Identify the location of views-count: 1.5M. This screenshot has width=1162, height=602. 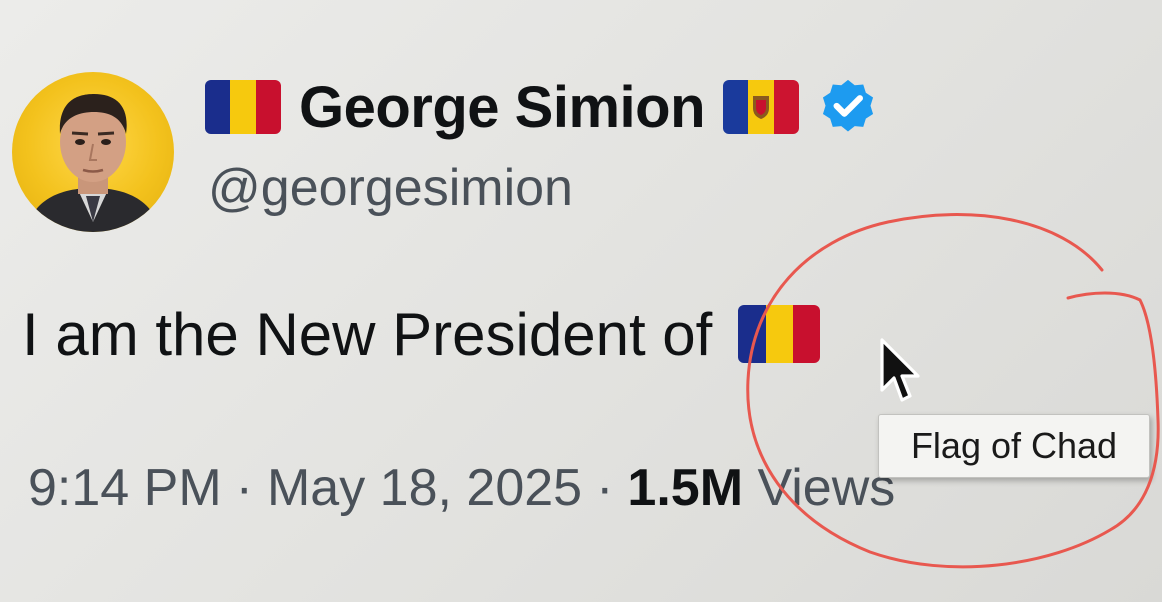
(685, 488).